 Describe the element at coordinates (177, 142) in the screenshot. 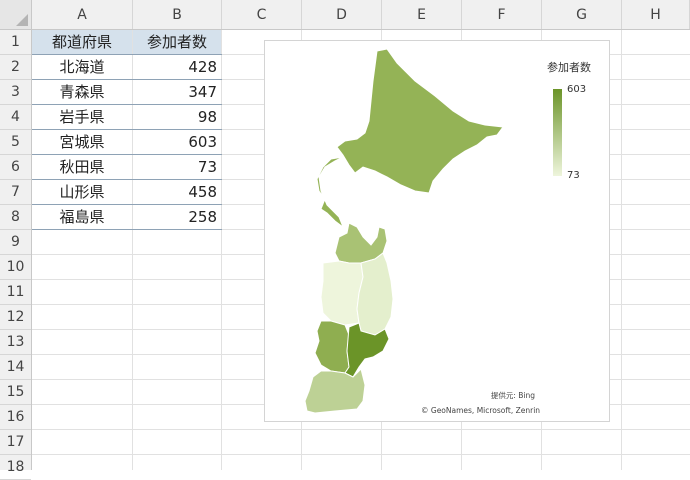

I see `table-cell-count: 603` at that location.